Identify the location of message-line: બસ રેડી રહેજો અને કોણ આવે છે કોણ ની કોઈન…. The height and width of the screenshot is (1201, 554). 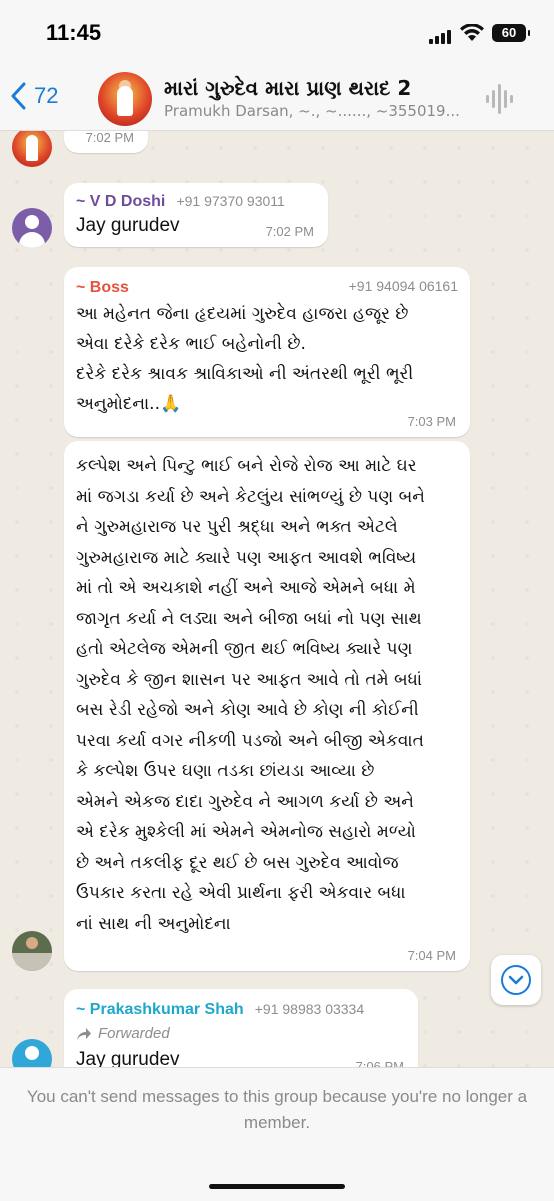
(247, 710).